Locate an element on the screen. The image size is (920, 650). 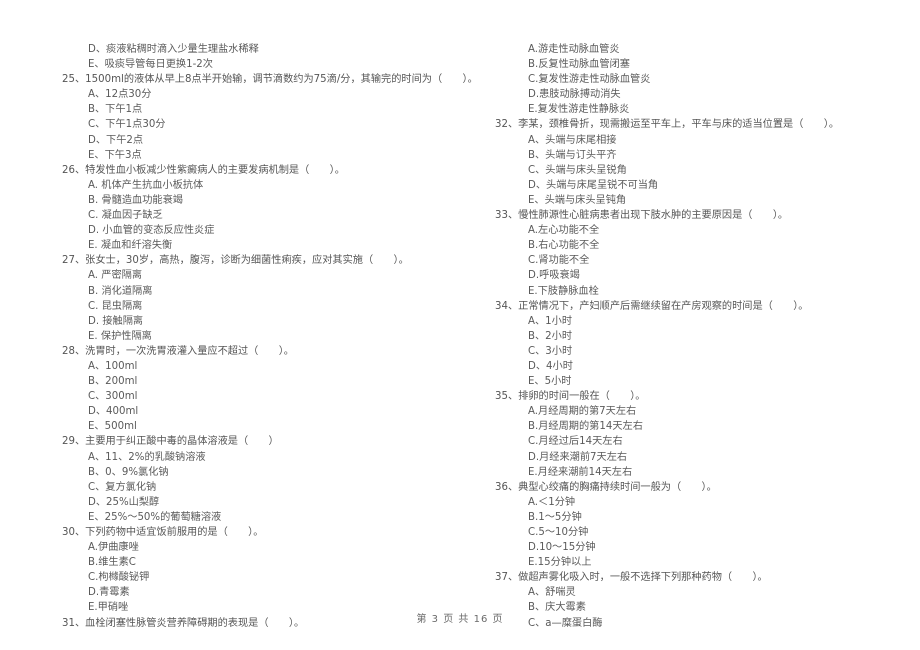
option-item: D. 接触隔离 is located at coordinates (116, 321).